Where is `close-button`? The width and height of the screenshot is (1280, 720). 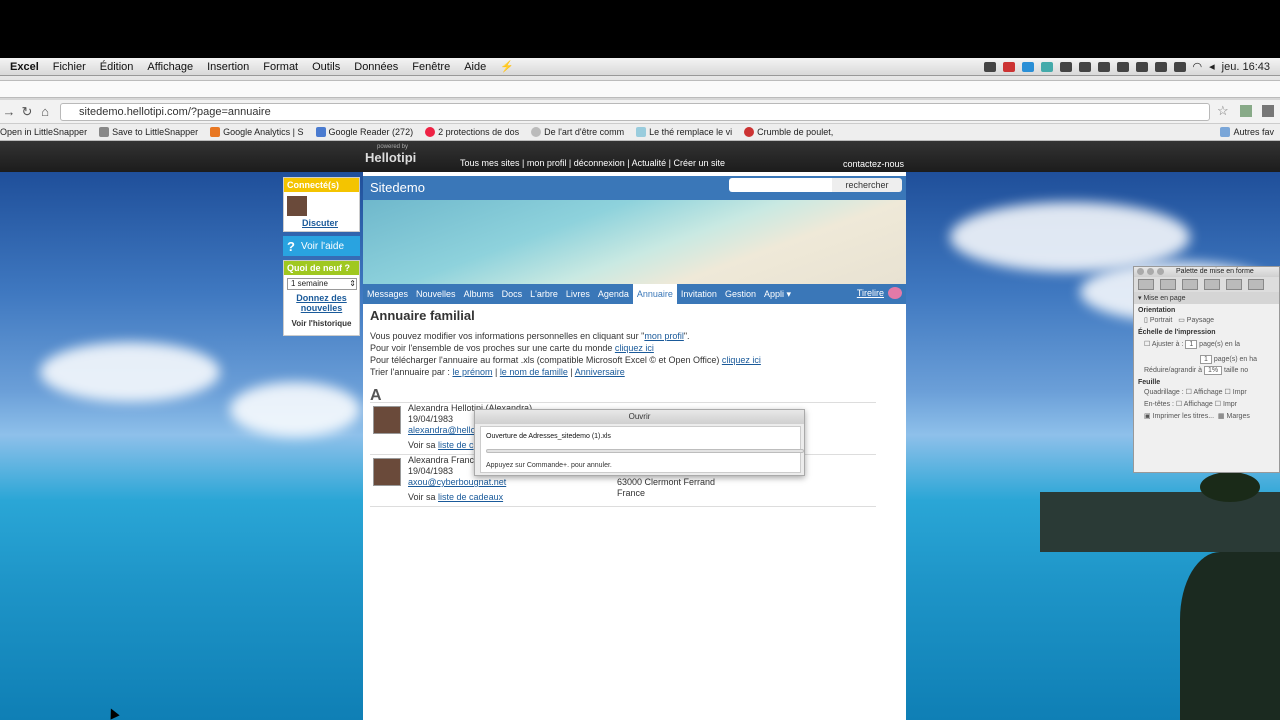 close-button is located at coordinates (1140, 271).